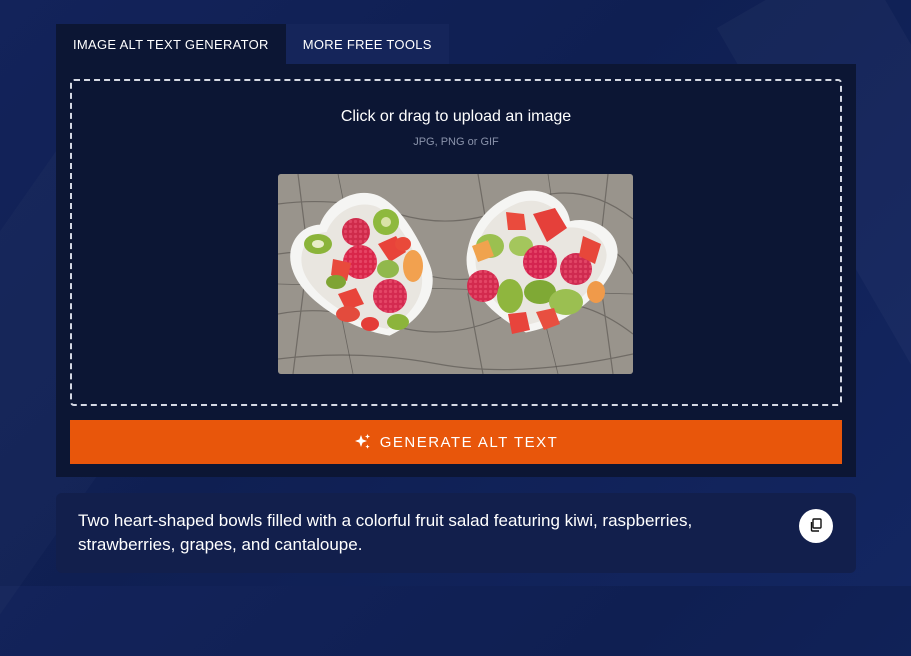 The image size is (911, 656). I want to click on copy-button, so click(816, 526).